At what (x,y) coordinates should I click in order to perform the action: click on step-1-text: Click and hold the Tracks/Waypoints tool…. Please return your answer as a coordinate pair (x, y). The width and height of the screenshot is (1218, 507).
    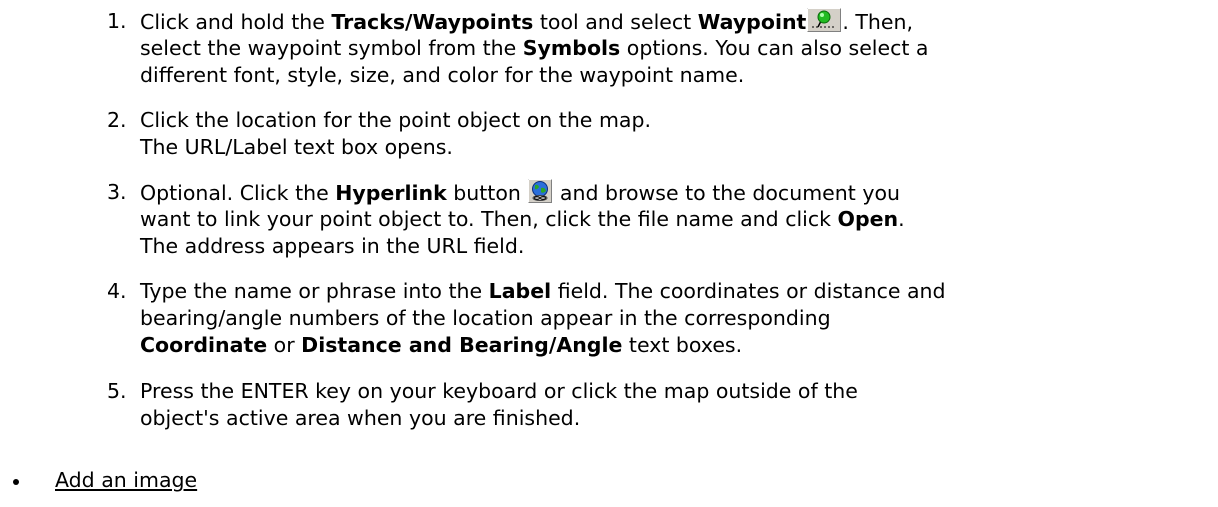
    Looking at the image, I should click on (675, 48).